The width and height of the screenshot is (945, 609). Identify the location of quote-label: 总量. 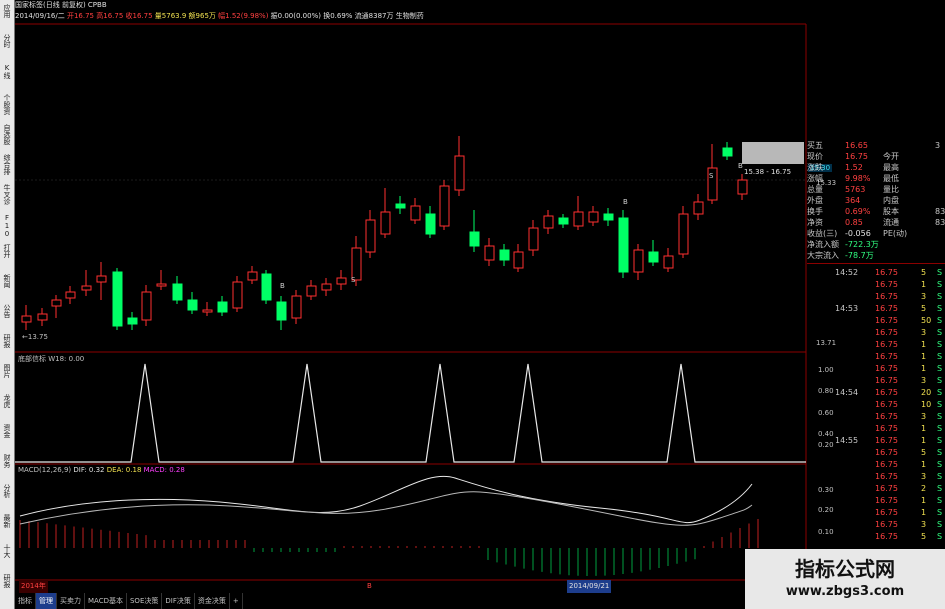
(815, 189).